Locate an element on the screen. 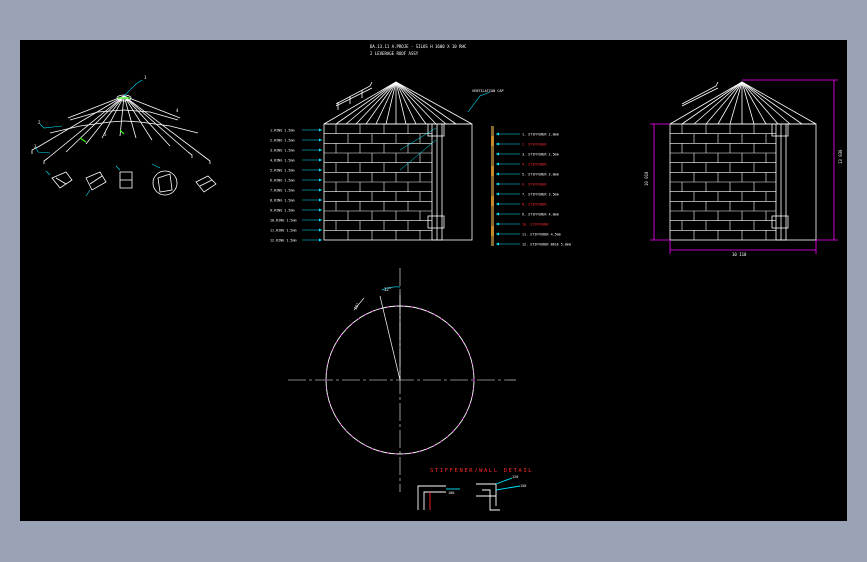 This screenshot has width=867, height=562. stiffener-label: 1. STIFFENER 2.0mm is located at coordinates (540, 135).